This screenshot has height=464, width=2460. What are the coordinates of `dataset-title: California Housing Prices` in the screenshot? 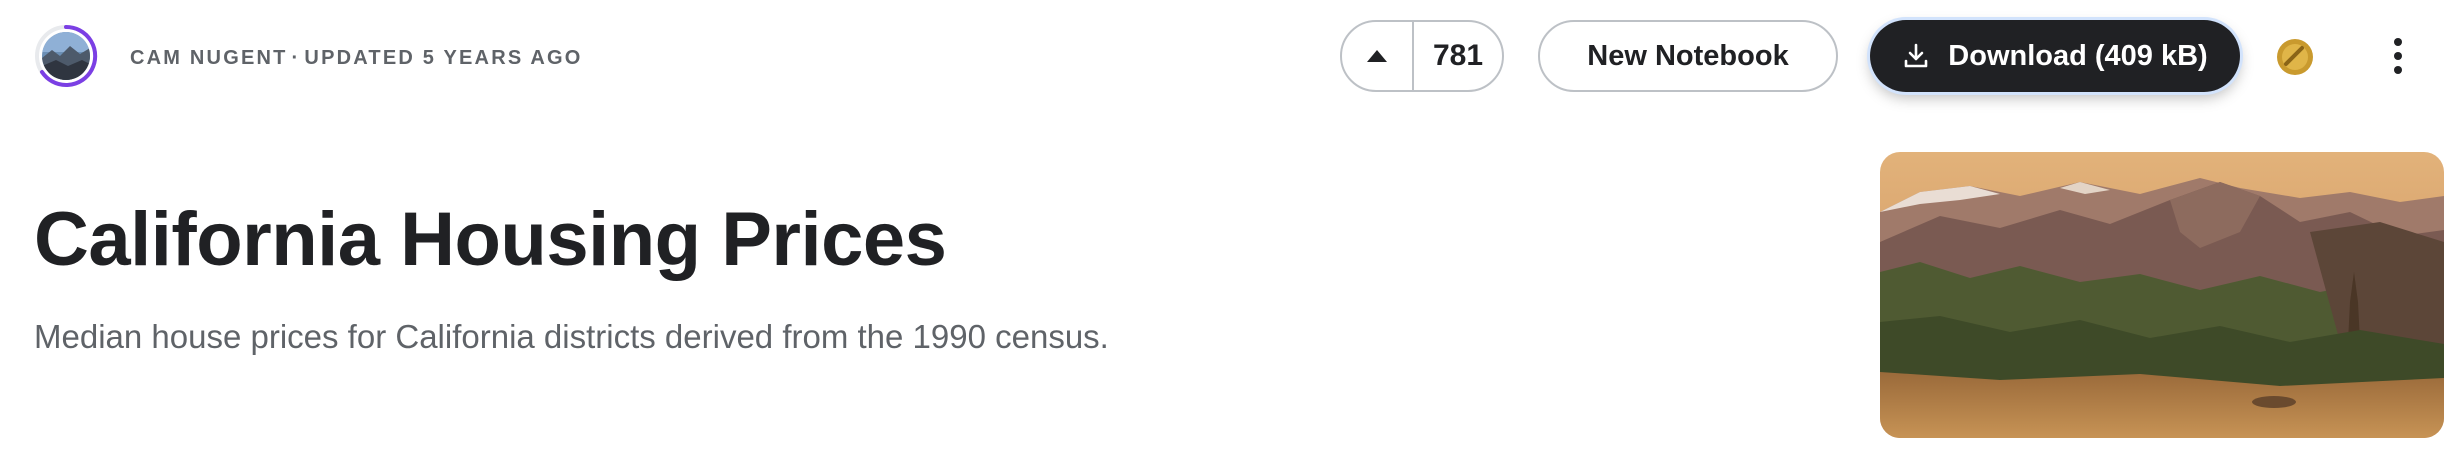 It's located at (490, 239).